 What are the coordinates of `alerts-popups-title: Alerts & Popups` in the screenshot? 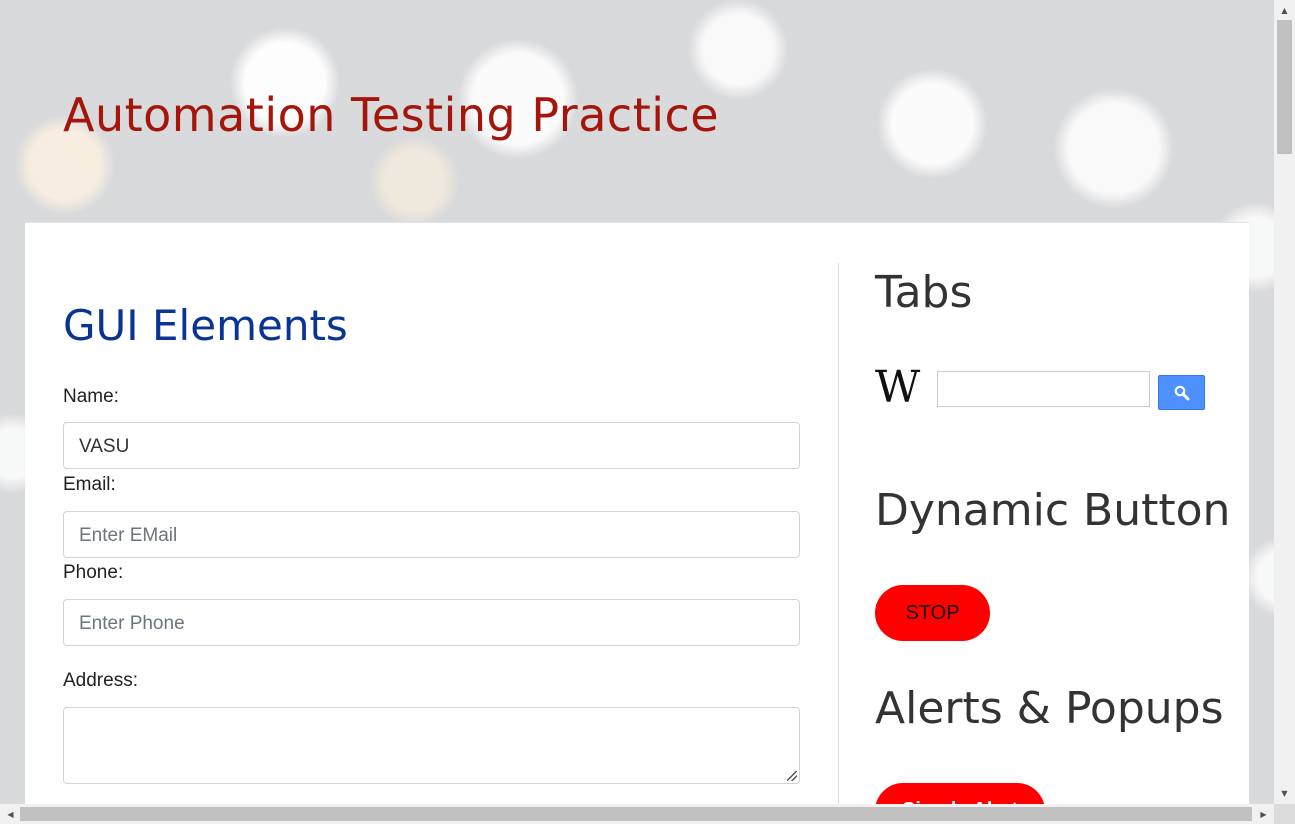 It's located at (1049, 708).